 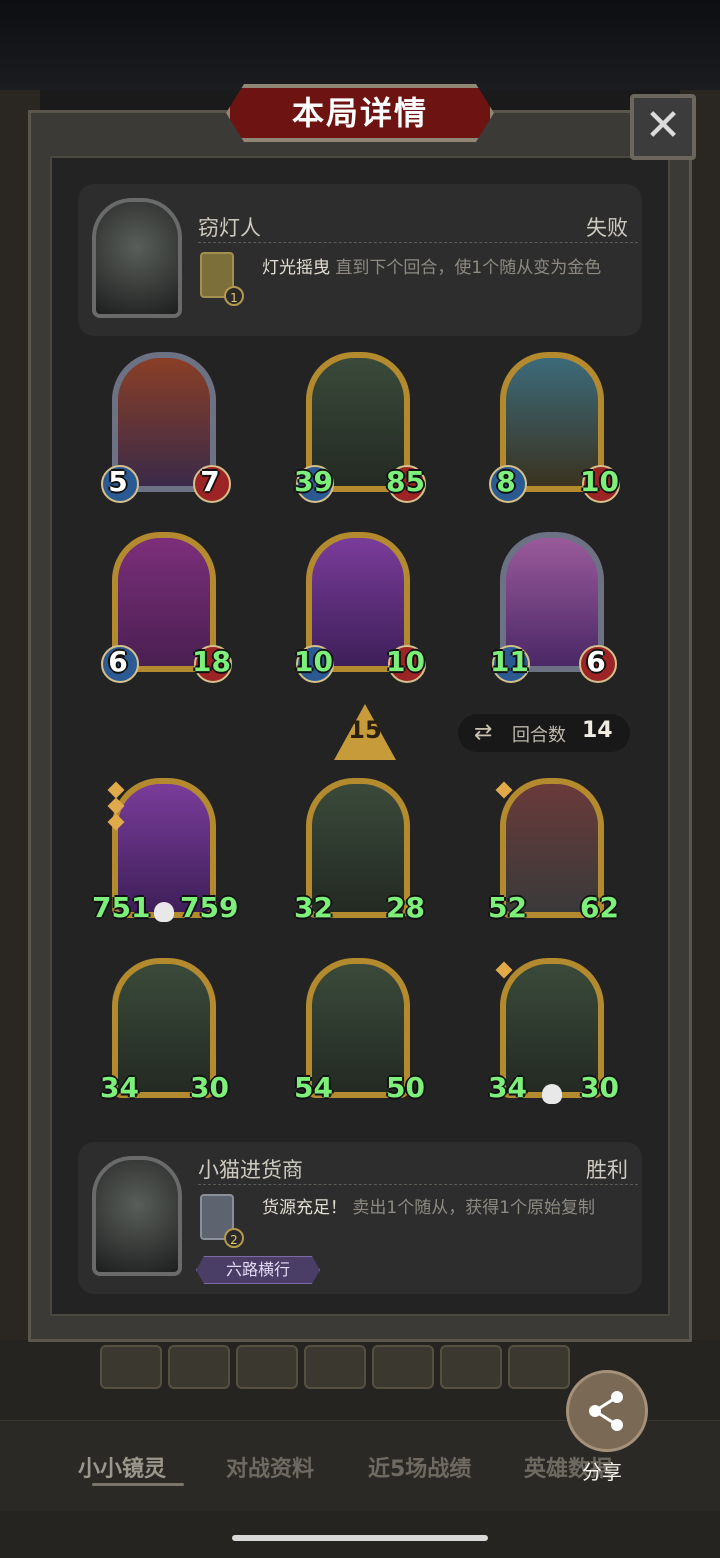 What do you see at coordinates (555, 427) in the screenshot?
I see `minion-card: 8 10` at bounding box center [555, 427].